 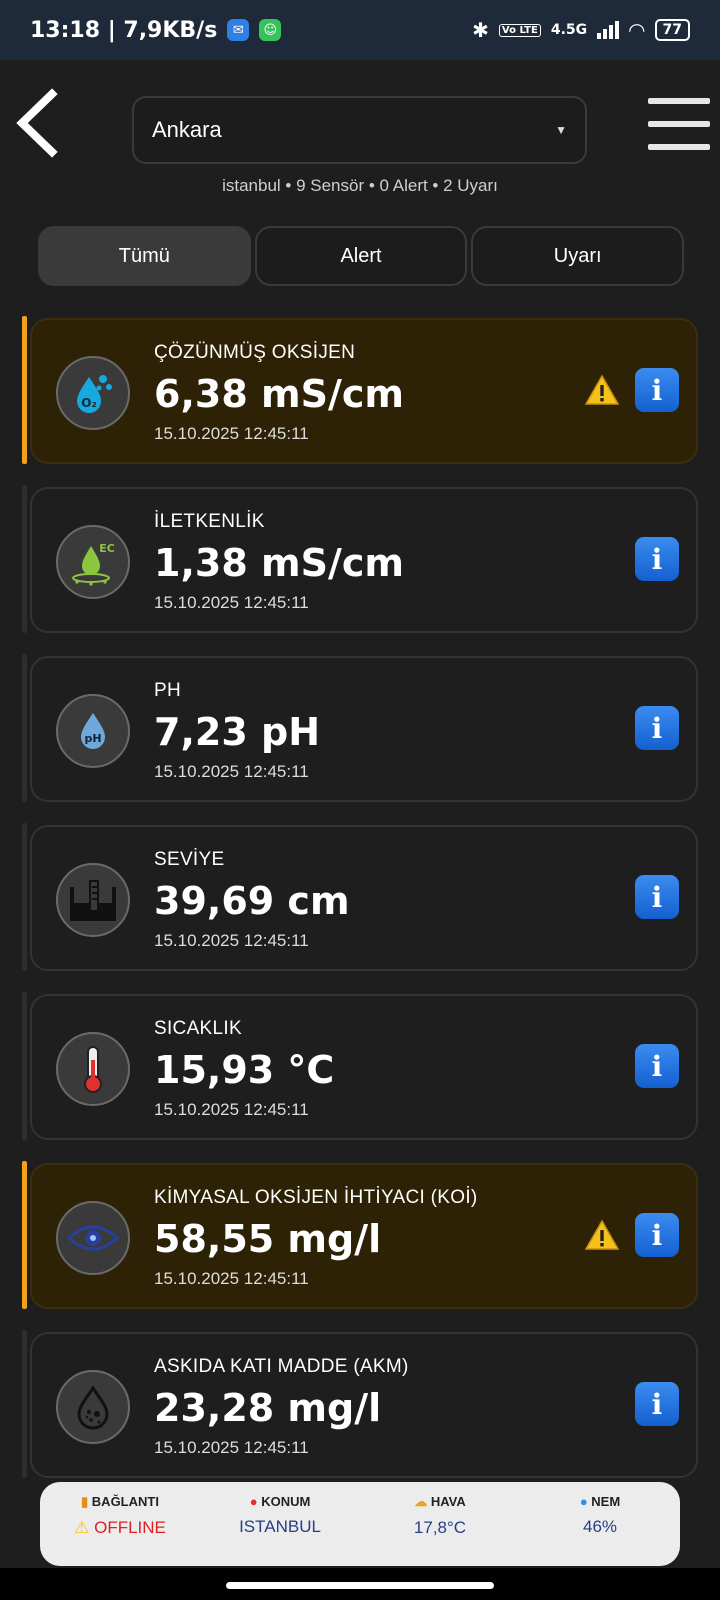 I want to click on svg-text: O₂, so click(x=88, y=403).